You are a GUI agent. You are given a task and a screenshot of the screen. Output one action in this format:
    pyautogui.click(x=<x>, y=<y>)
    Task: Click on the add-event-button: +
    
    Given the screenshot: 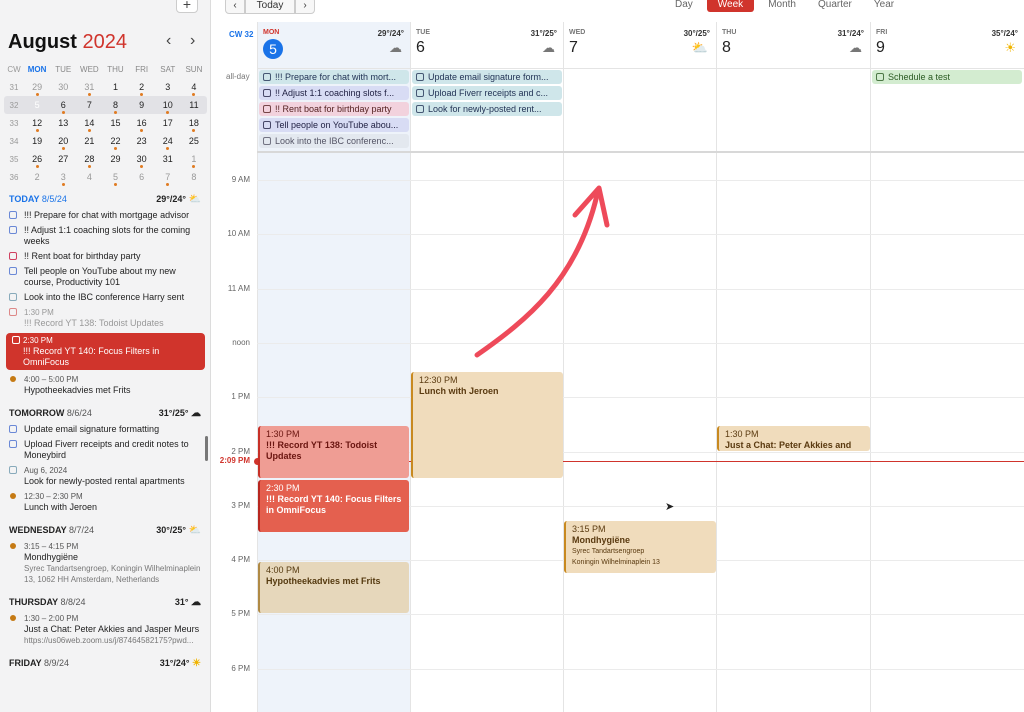 What is the action you would take?
    pyautogui.click(x=187, y=6)
    